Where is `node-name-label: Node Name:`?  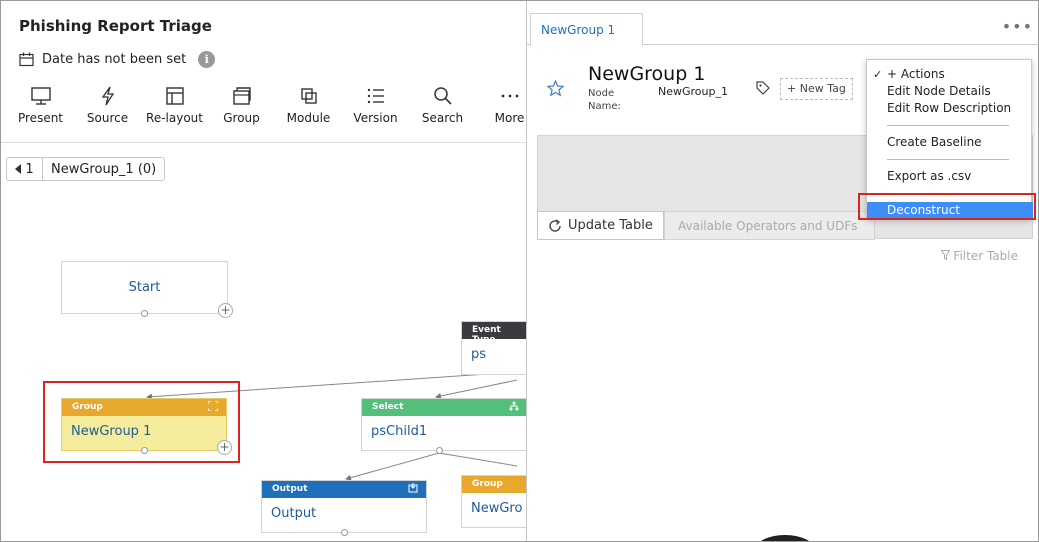
node-name-label: Node Name: is located at coordinates (604, 100).